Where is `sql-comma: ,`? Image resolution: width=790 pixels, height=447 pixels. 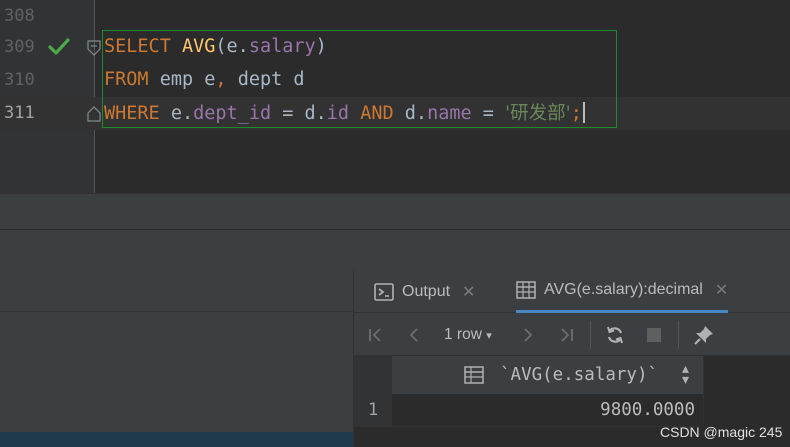
sql-comma: , is located at coordinates (221, 79).